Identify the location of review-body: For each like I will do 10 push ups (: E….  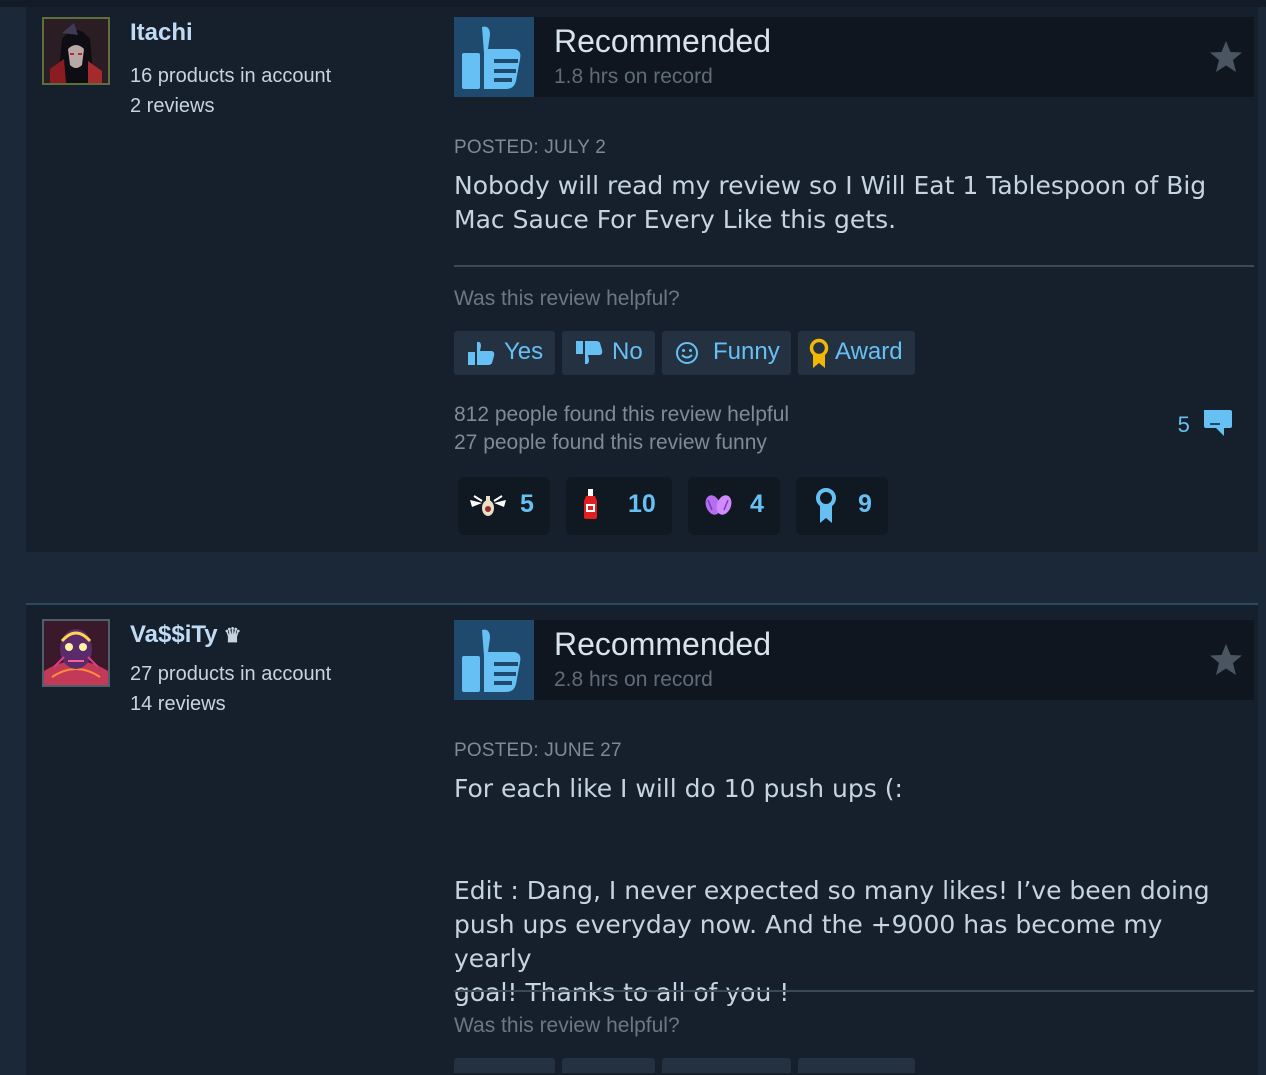
(849, 891).